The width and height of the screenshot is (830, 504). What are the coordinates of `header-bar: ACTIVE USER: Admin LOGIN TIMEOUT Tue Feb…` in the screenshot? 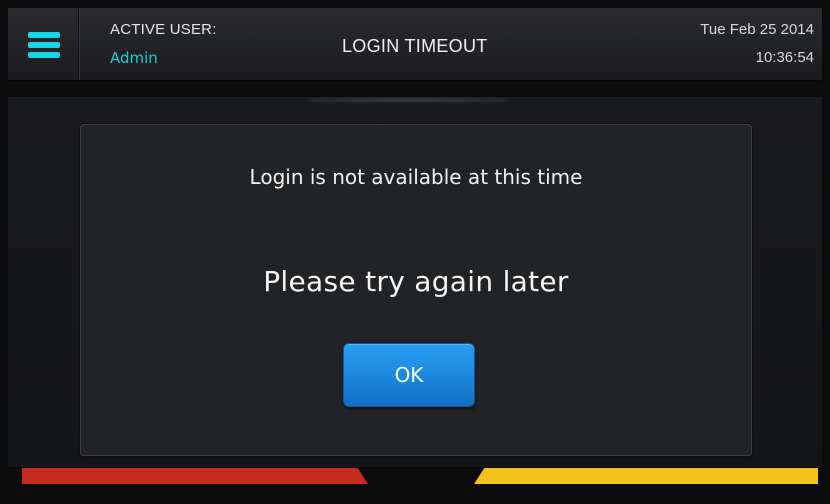 It's located at (415, 44).